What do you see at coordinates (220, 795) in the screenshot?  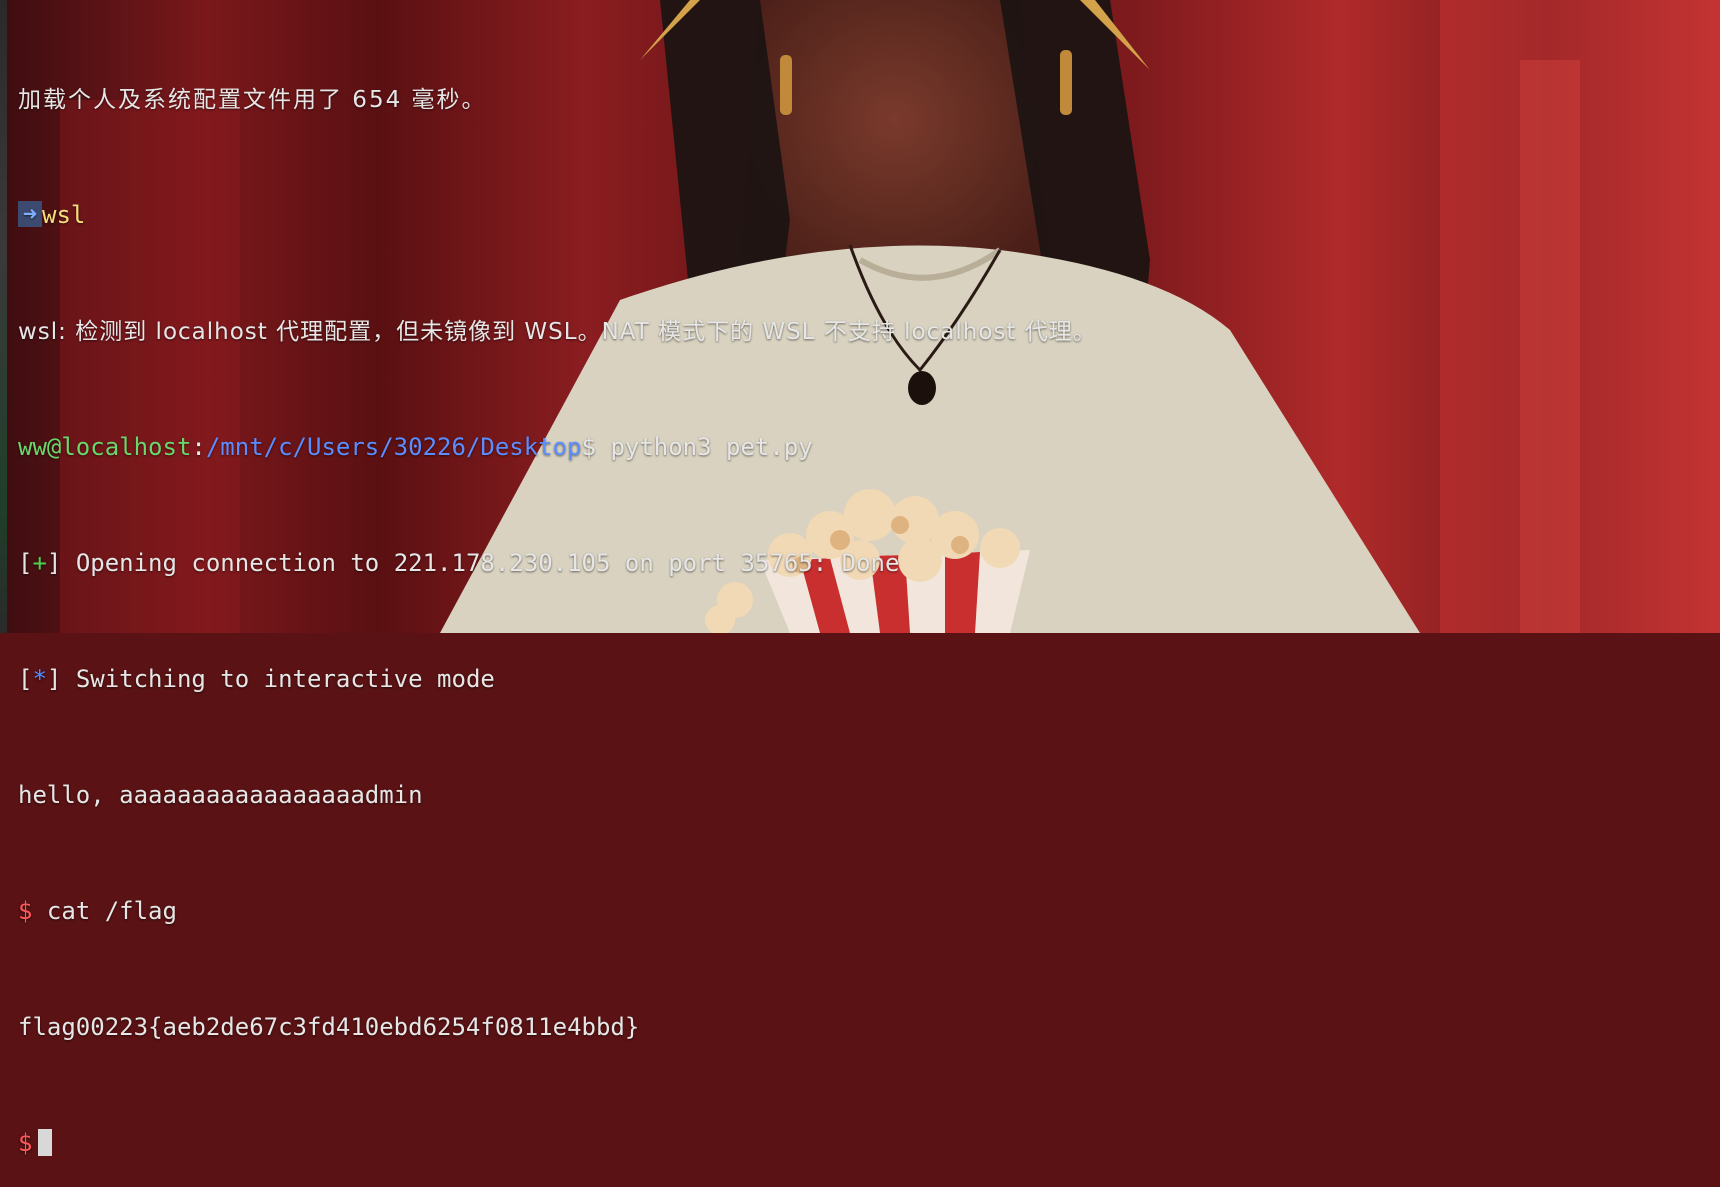 I see `hello-text: hello, aaaaaaaaaaaaaaaaadmin` at bounding box center [220, 795].